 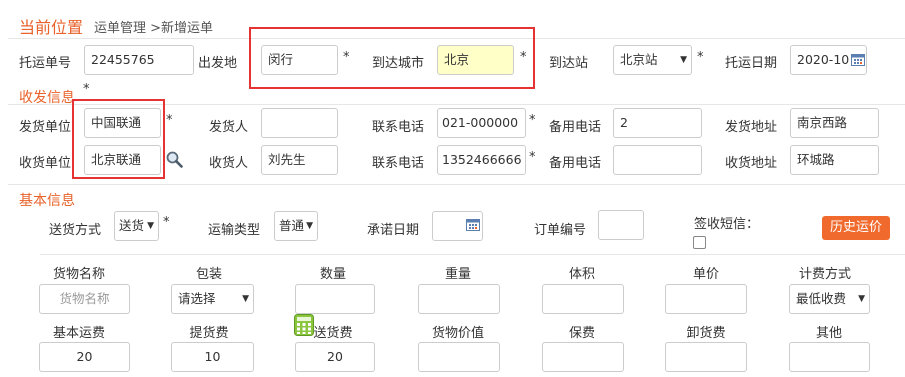 I want to click on promise-date-label: 承诺日期, so click(x=393, y=230).